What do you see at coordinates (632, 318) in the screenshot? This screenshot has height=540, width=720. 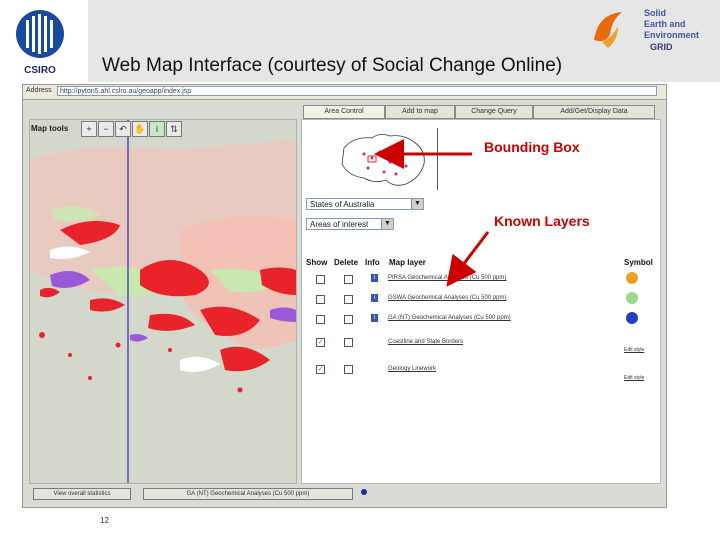 I see `symbol-blue` at bounding box center [632, 318].